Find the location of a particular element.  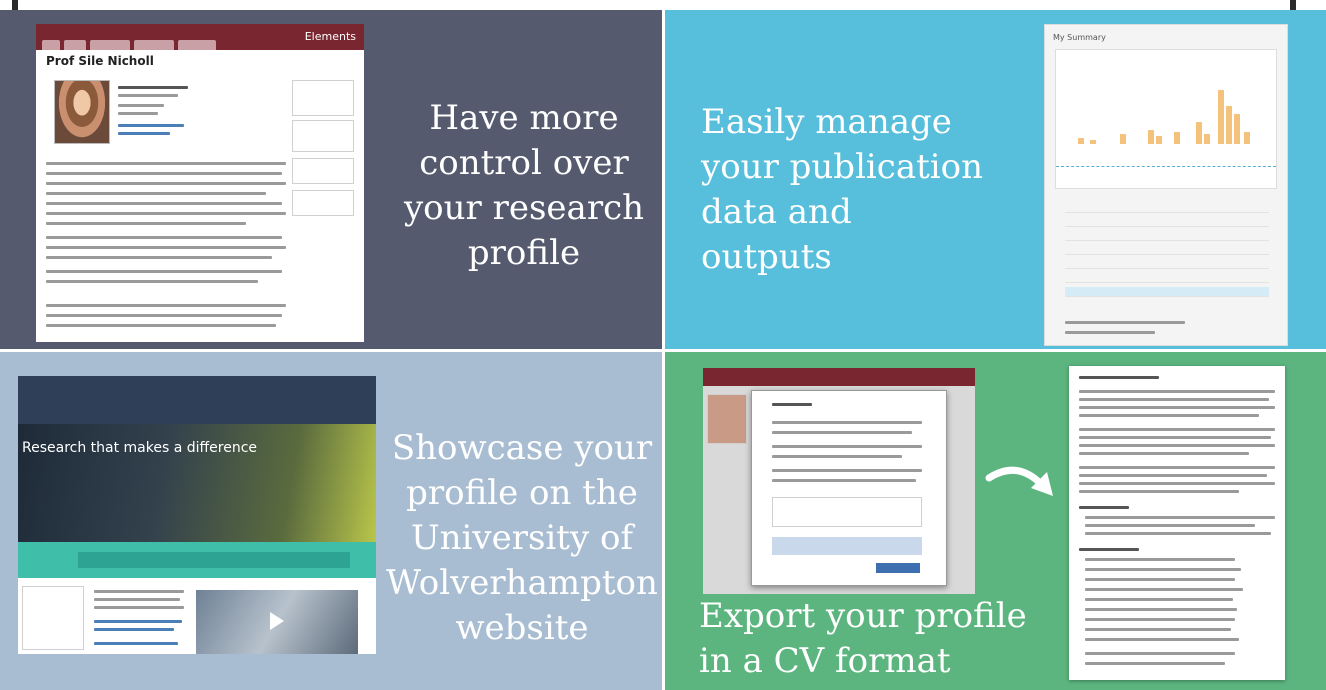

caption-line: Export your profile is located at coordinates (863, 616).